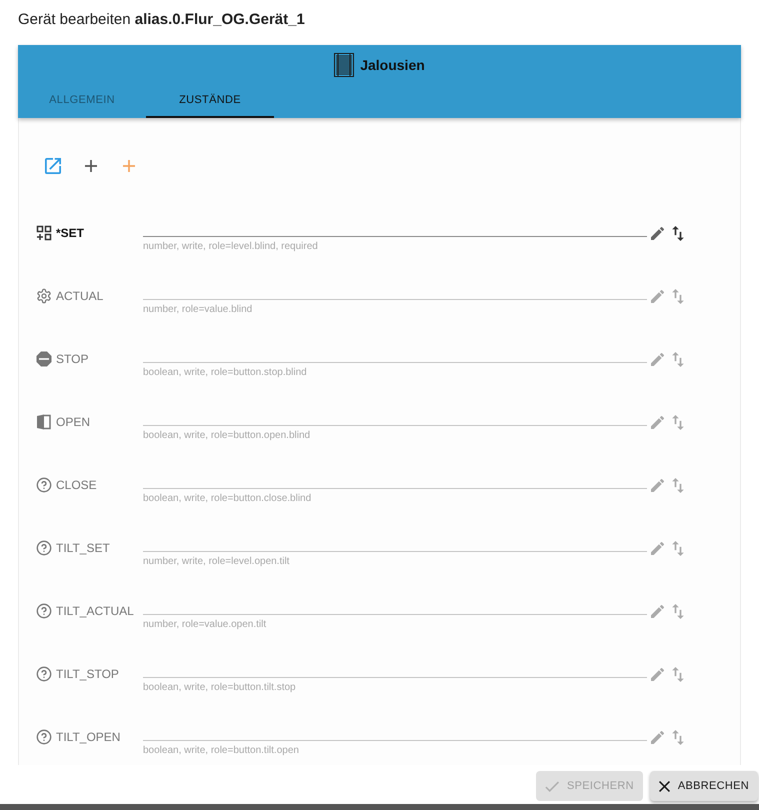 This screenshot has width=759, height=810. Describe the element at coordinates (53, 166) in the screenshot. I see `open-in-new-icon` at that location.